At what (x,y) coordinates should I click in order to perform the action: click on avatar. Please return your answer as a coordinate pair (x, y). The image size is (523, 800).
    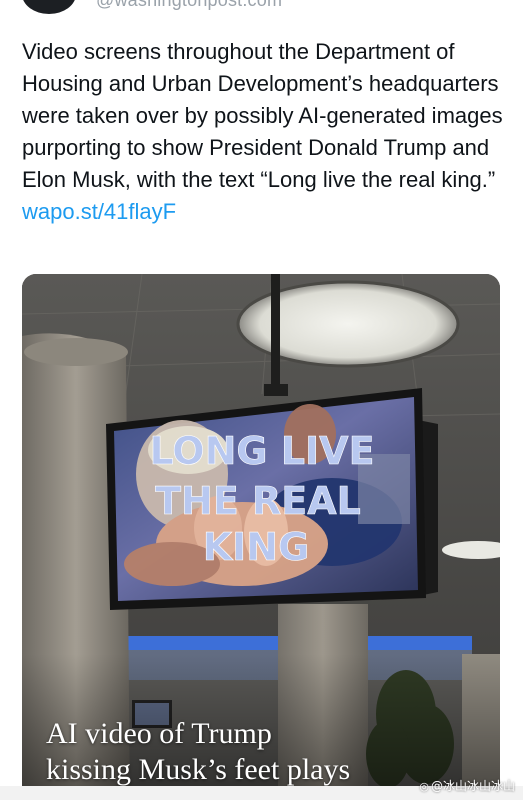
    Looking at the image, I should click on (49, 7).